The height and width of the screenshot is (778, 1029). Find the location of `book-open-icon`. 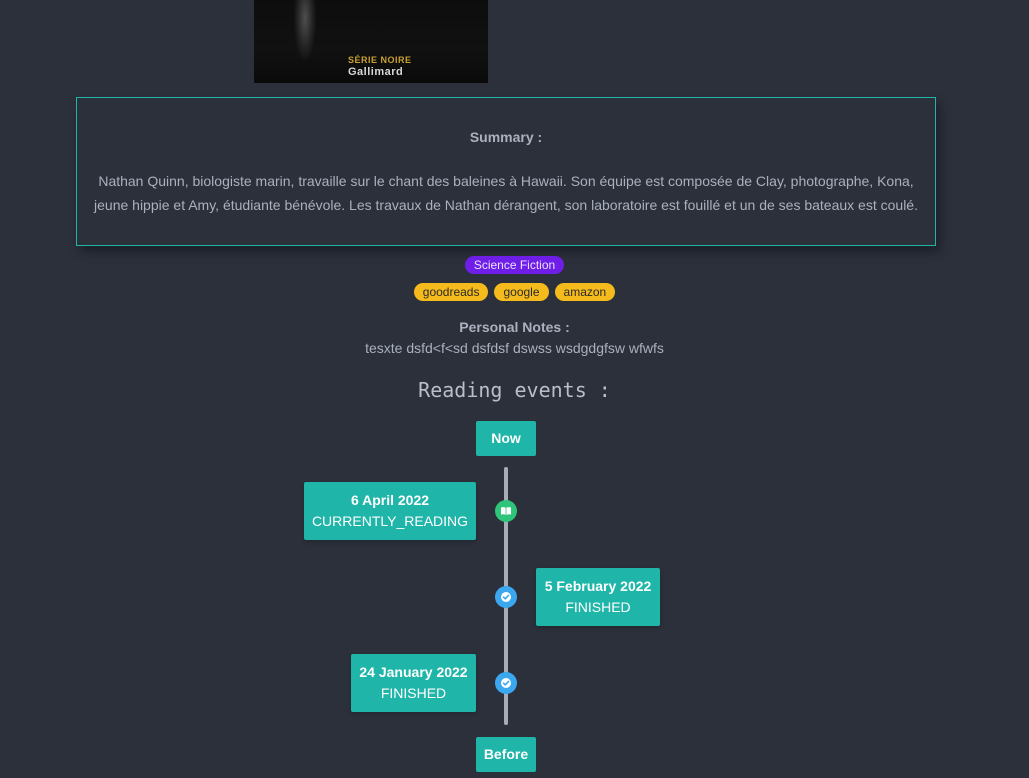

book-open-icon is located at coordinates (506, 511).